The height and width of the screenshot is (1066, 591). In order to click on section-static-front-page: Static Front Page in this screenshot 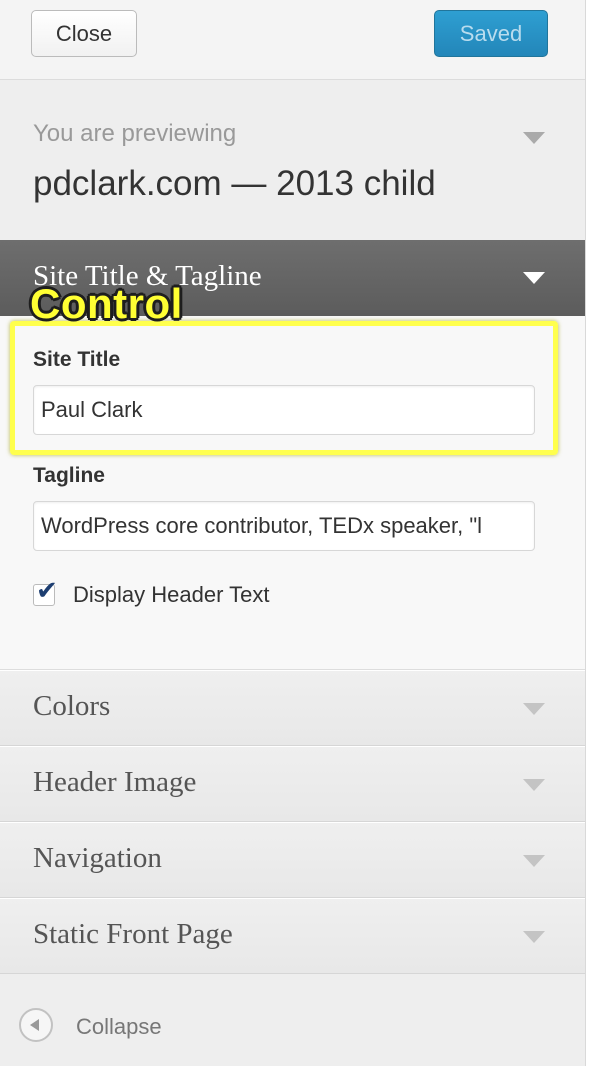, I will do `click(292, 936)`.